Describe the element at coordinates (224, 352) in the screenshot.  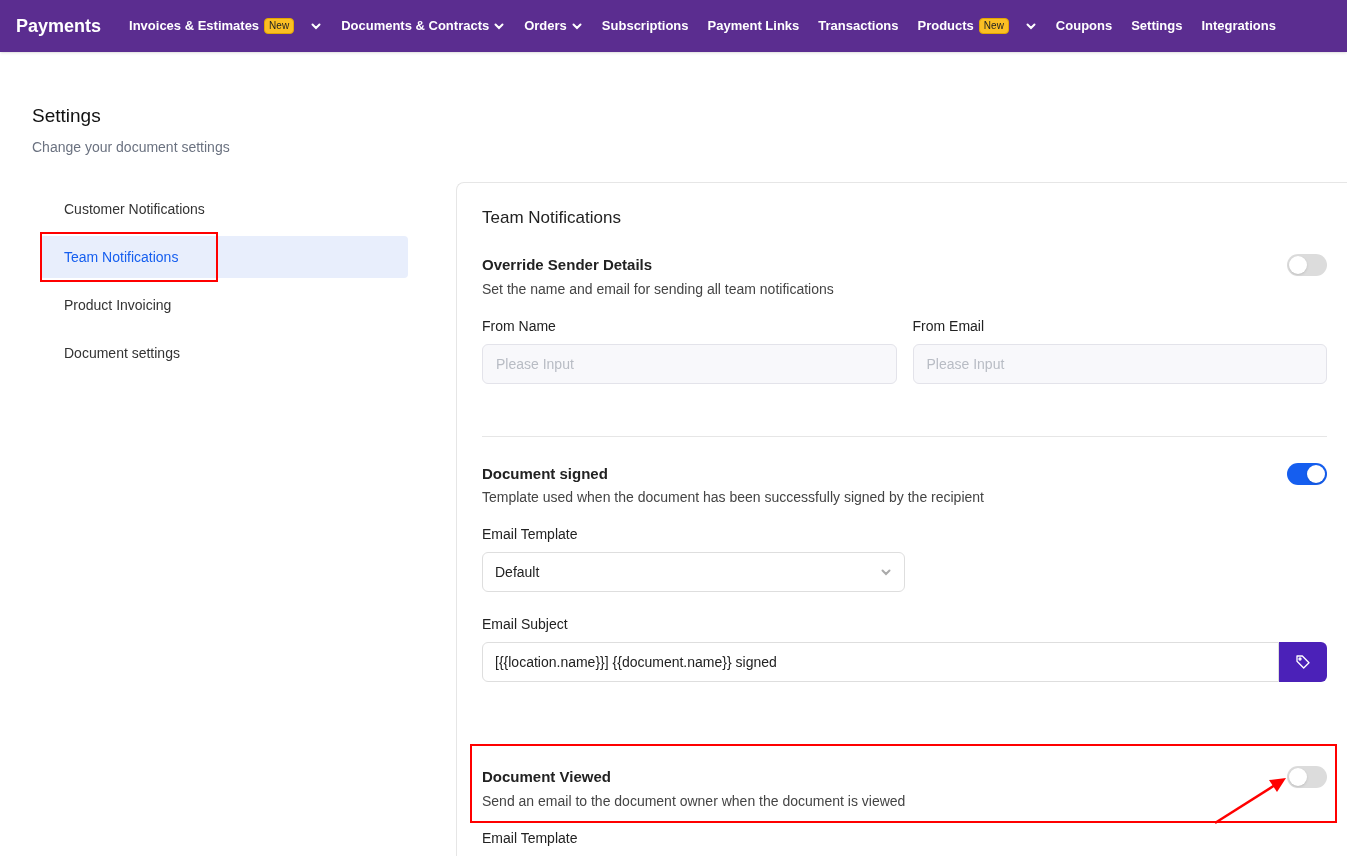
I see `sidebar-item: Document settings` at that location.